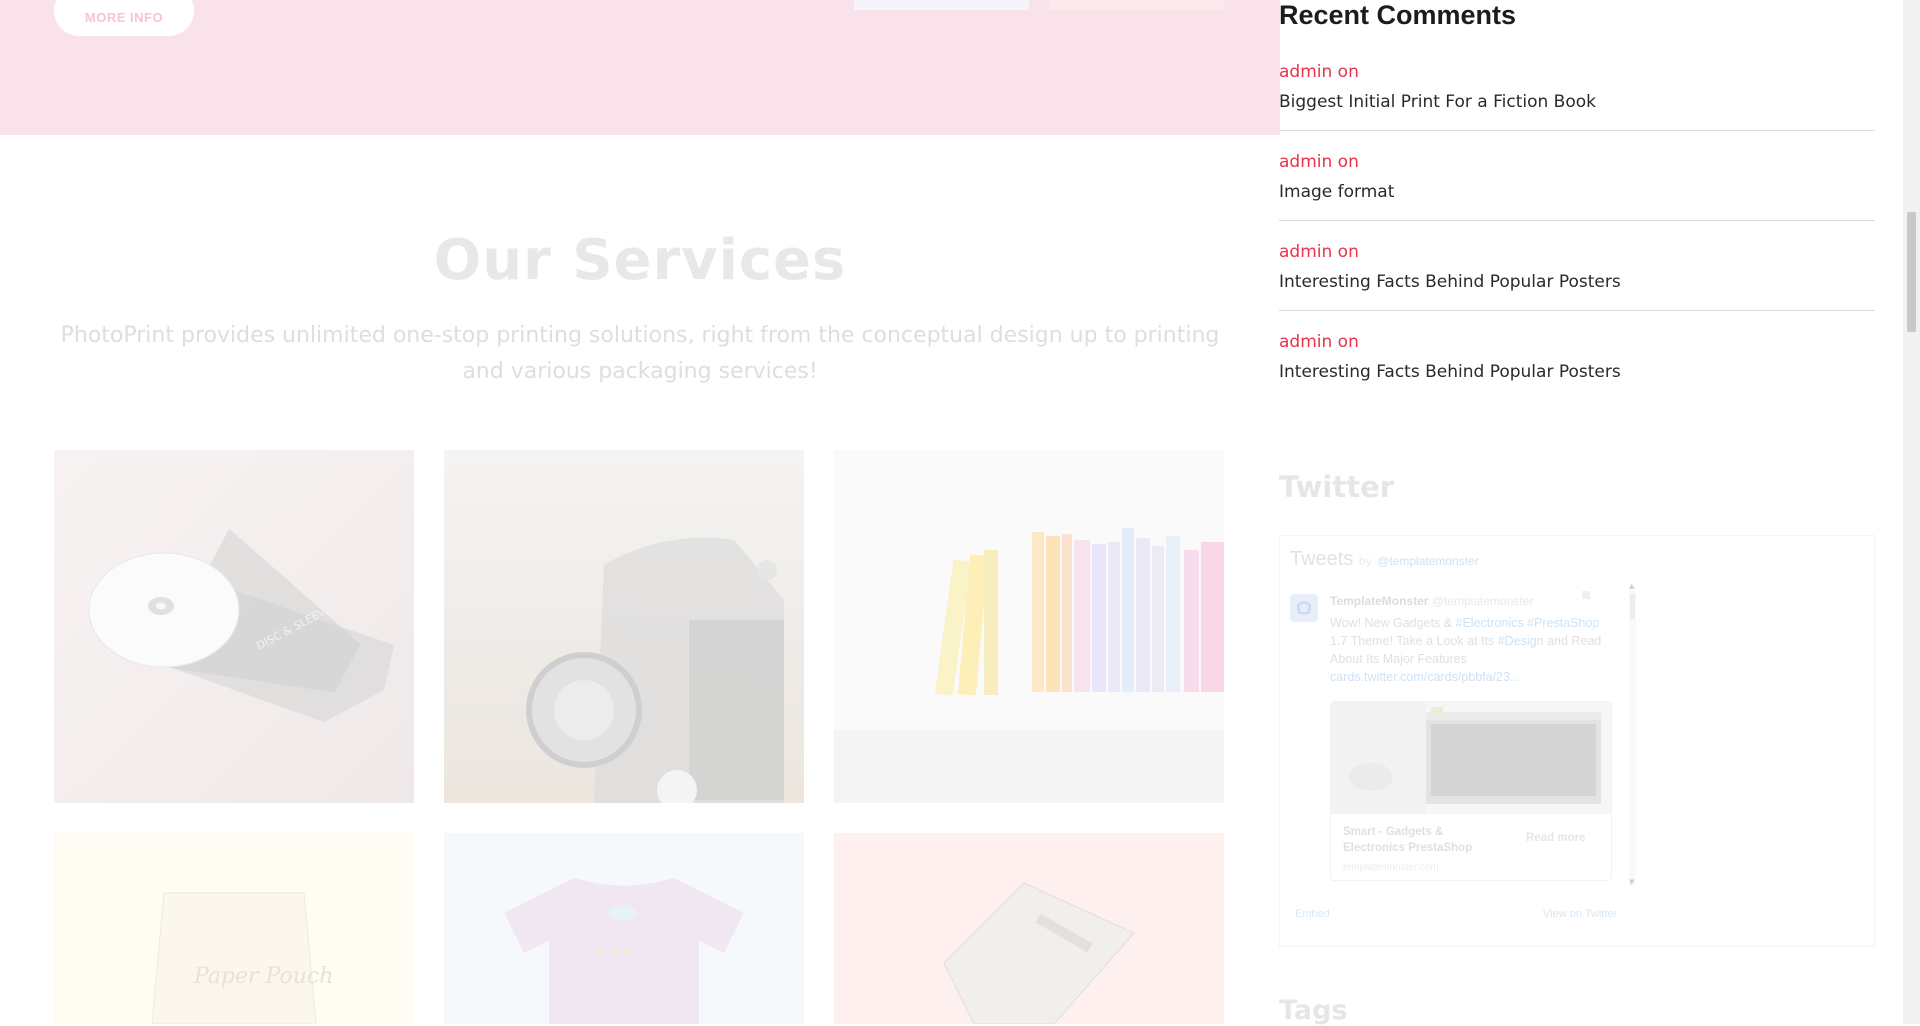 This screenshot has width=1920, height=1026. Describe the element at coordinates (1911, 272) in the screenshot. I see `page-scroll-thumb` at that location.